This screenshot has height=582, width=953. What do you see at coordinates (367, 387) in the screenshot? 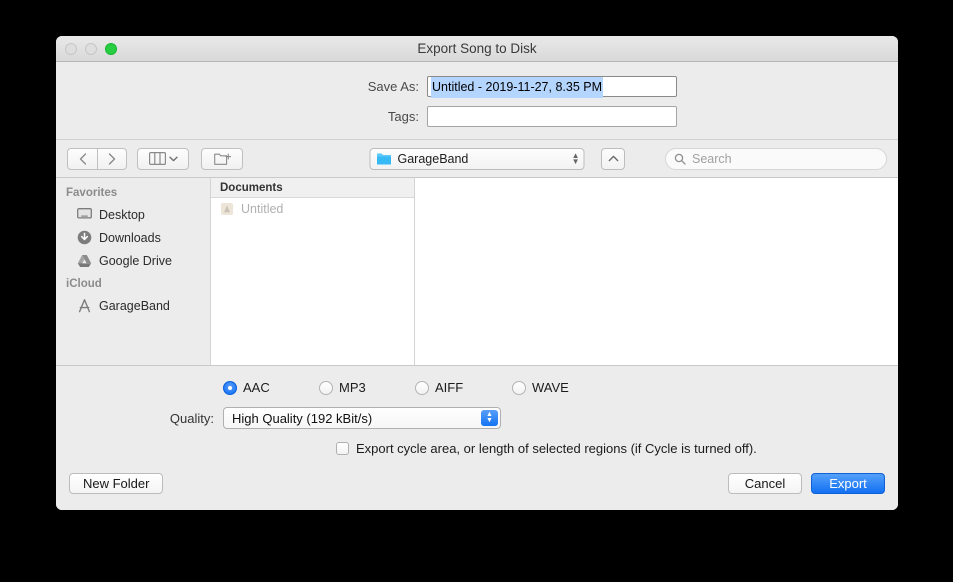
I see `radio-option-mp3: MP3` at bounding box center [367, 387].